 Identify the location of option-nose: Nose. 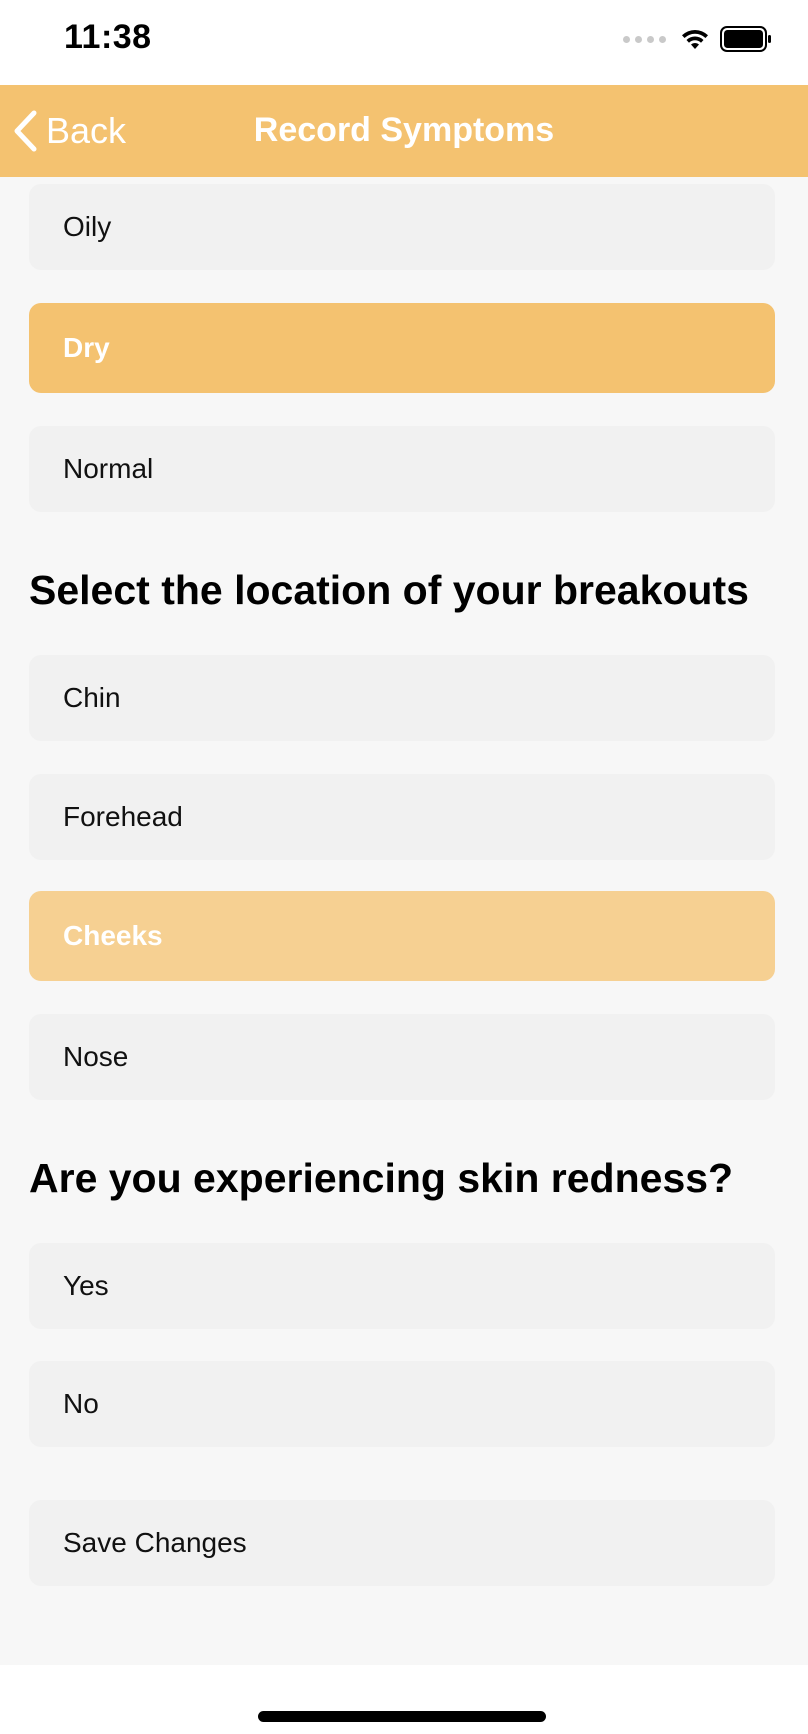
(402, 1057).